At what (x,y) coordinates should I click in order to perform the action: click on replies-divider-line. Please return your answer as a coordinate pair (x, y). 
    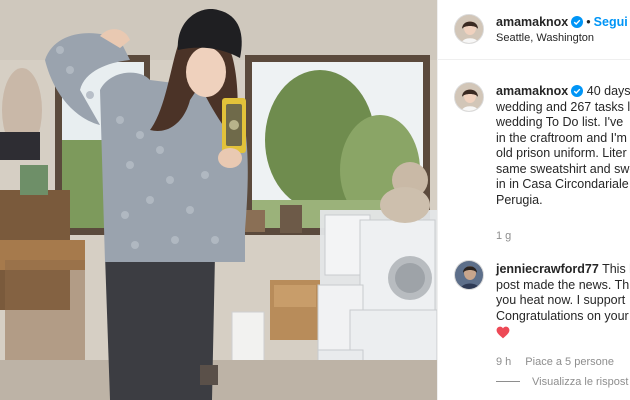
    Looking at the image, I should click on (508, 381).